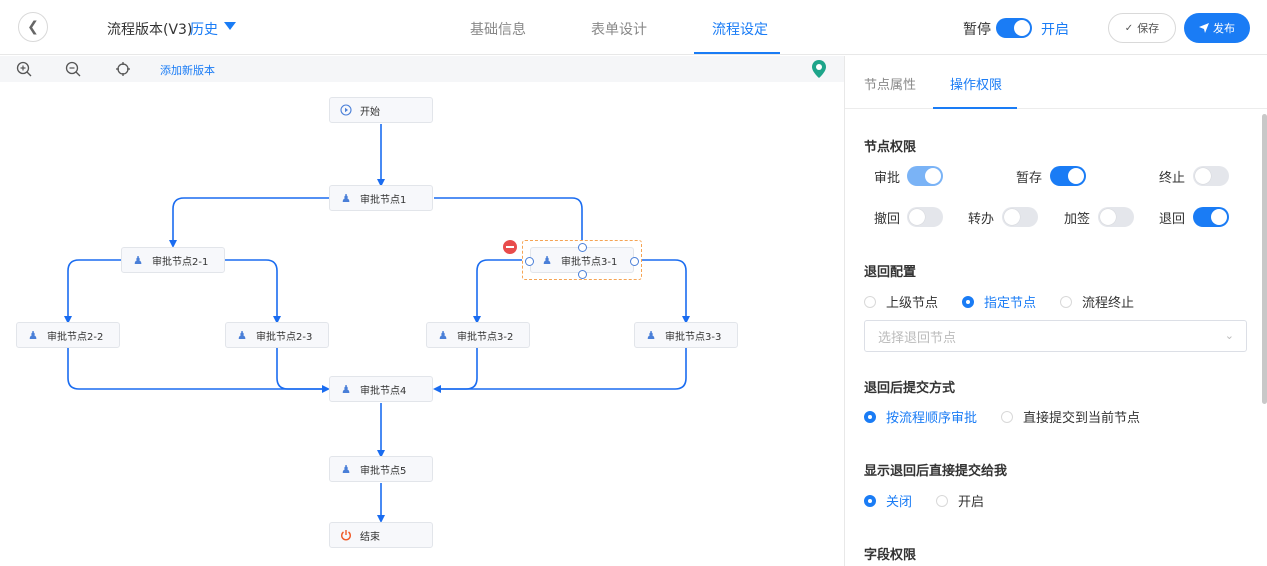 The image size is (1267, 566). What do you see at coordinates (1082, 418) in the screenshot?
I see `option-label: 直接提交到当前节点` at bounding box center [1082, 418].